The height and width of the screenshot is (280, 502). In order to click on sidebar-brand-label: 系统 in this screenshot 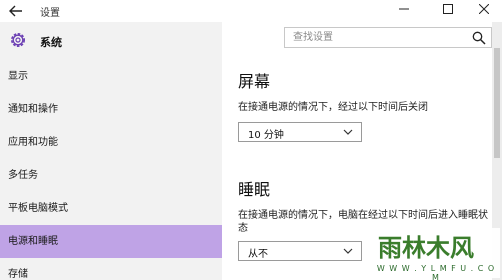, I will do `click(51, 42)`.